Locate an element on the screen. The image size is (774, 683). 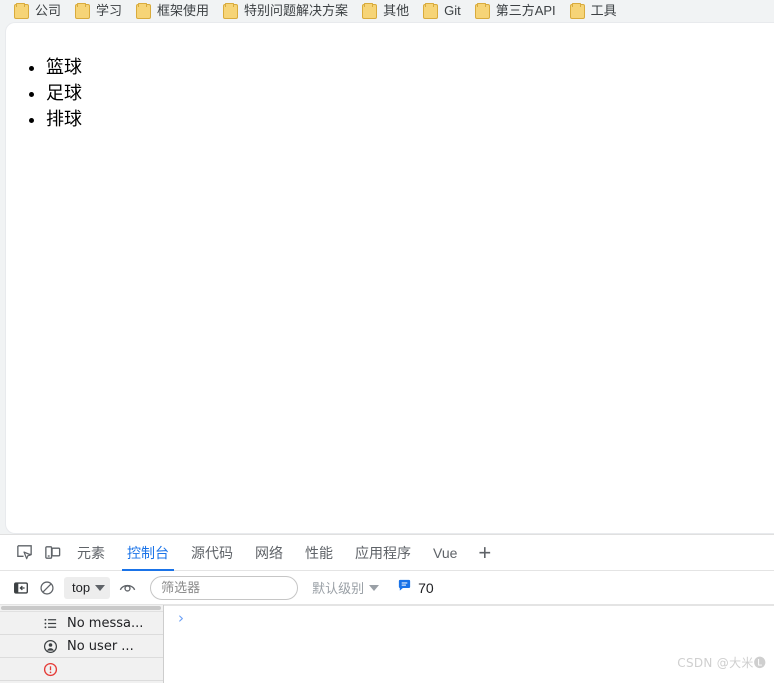
bookmark-label: Git is located at coordinates (452, 10).